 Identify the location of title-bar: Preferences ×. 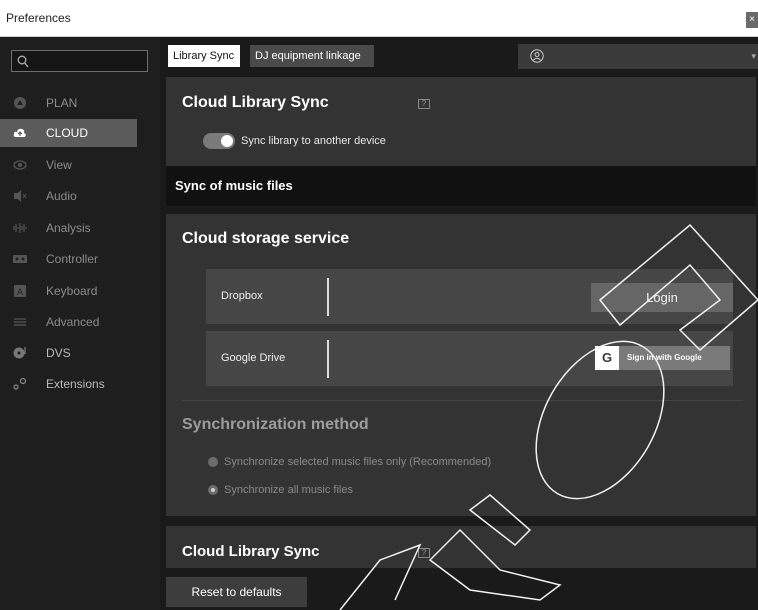
(379, 18).